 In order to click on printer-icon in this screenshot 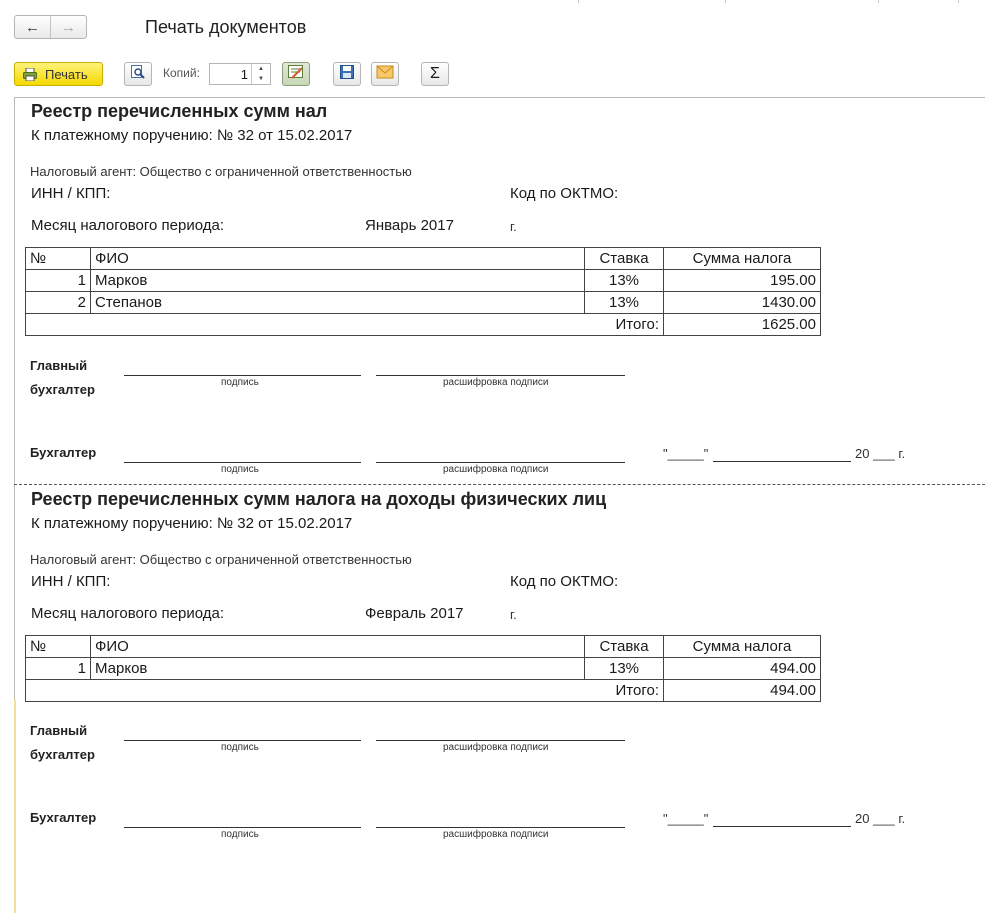, I will do `click(30, 74)`.